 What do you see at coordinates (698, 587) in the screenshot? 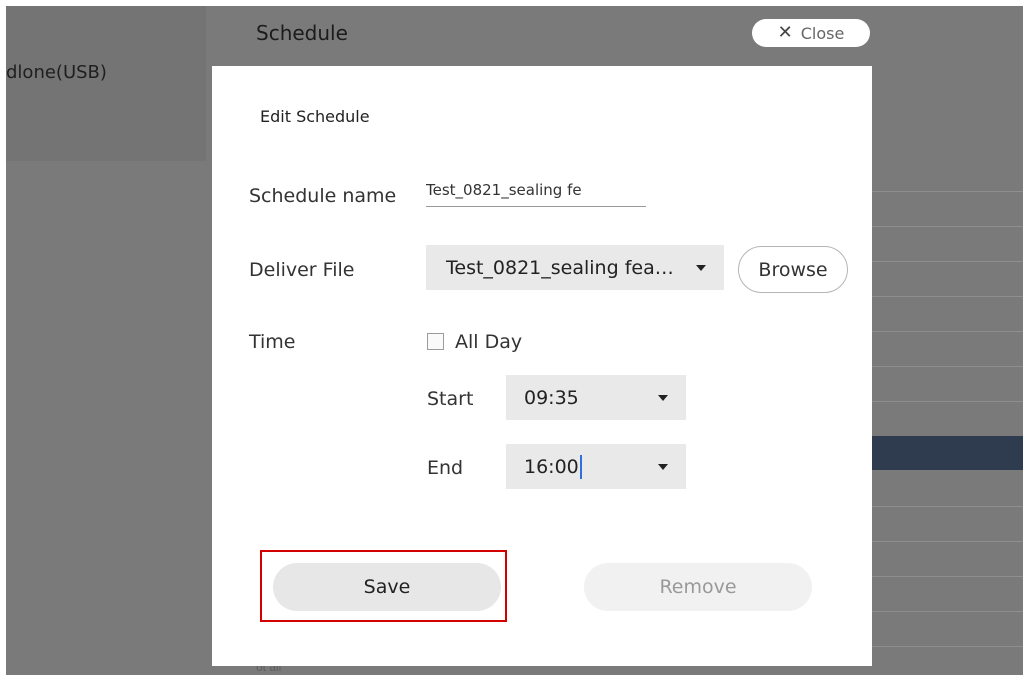
I see `remove-button: Remove` at bounding box center [698, 587].